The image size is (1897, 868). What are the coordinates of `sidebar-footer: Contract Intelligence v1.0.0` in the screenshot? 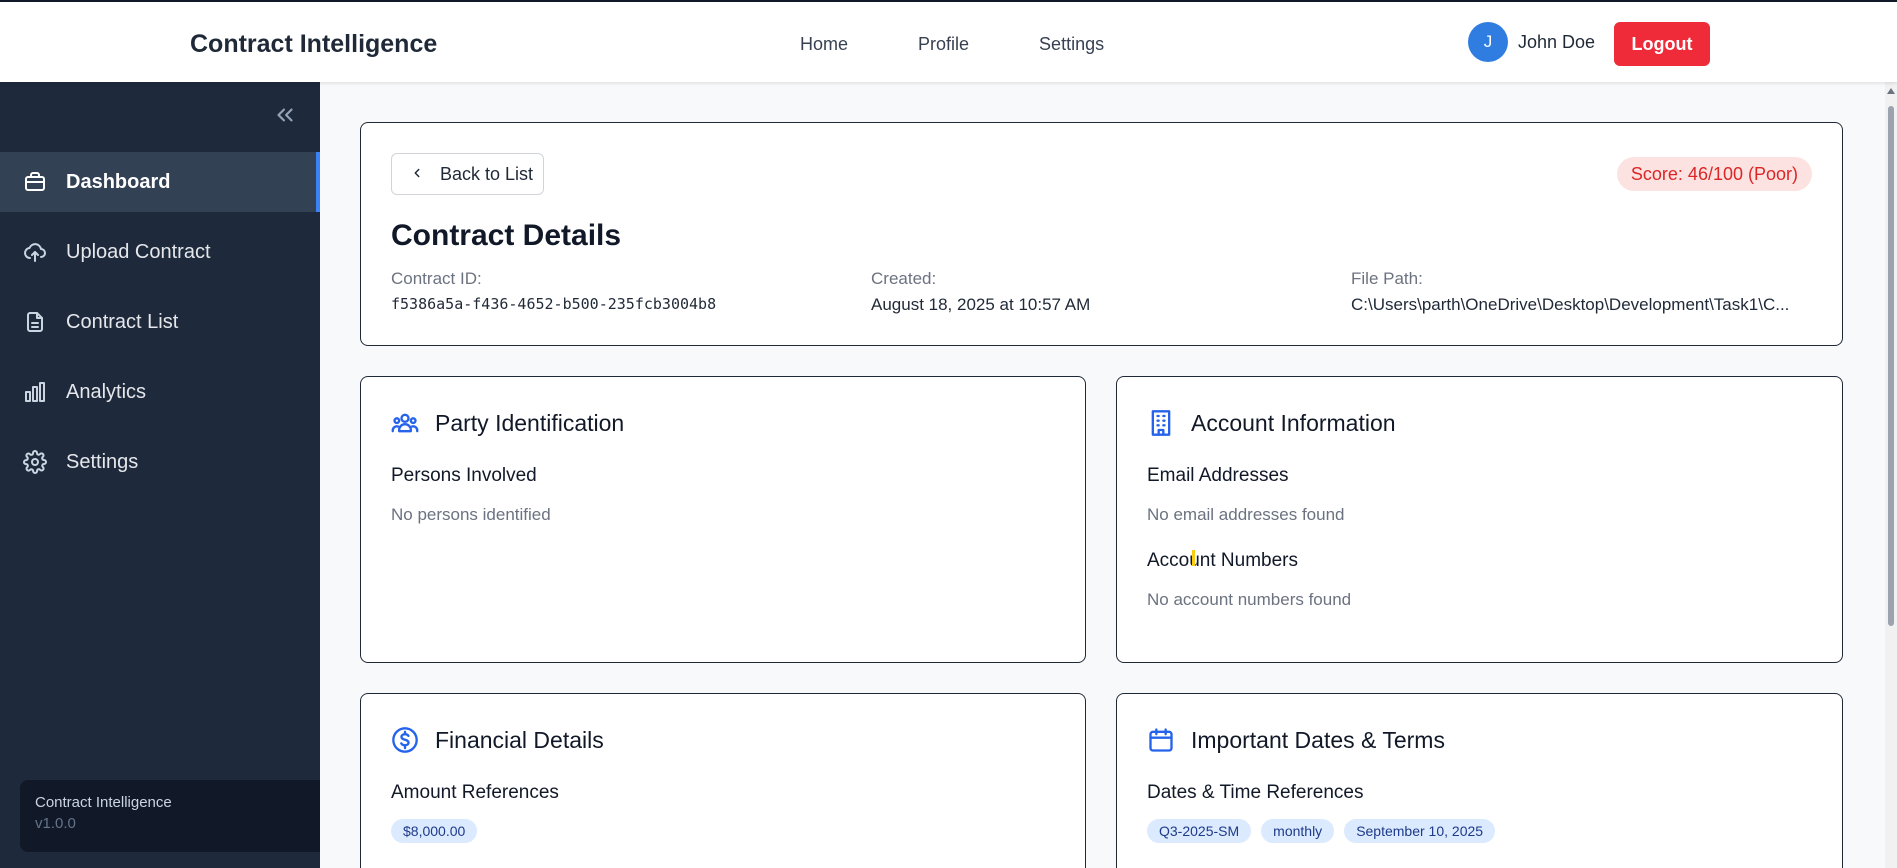 It's located at (170, 816).